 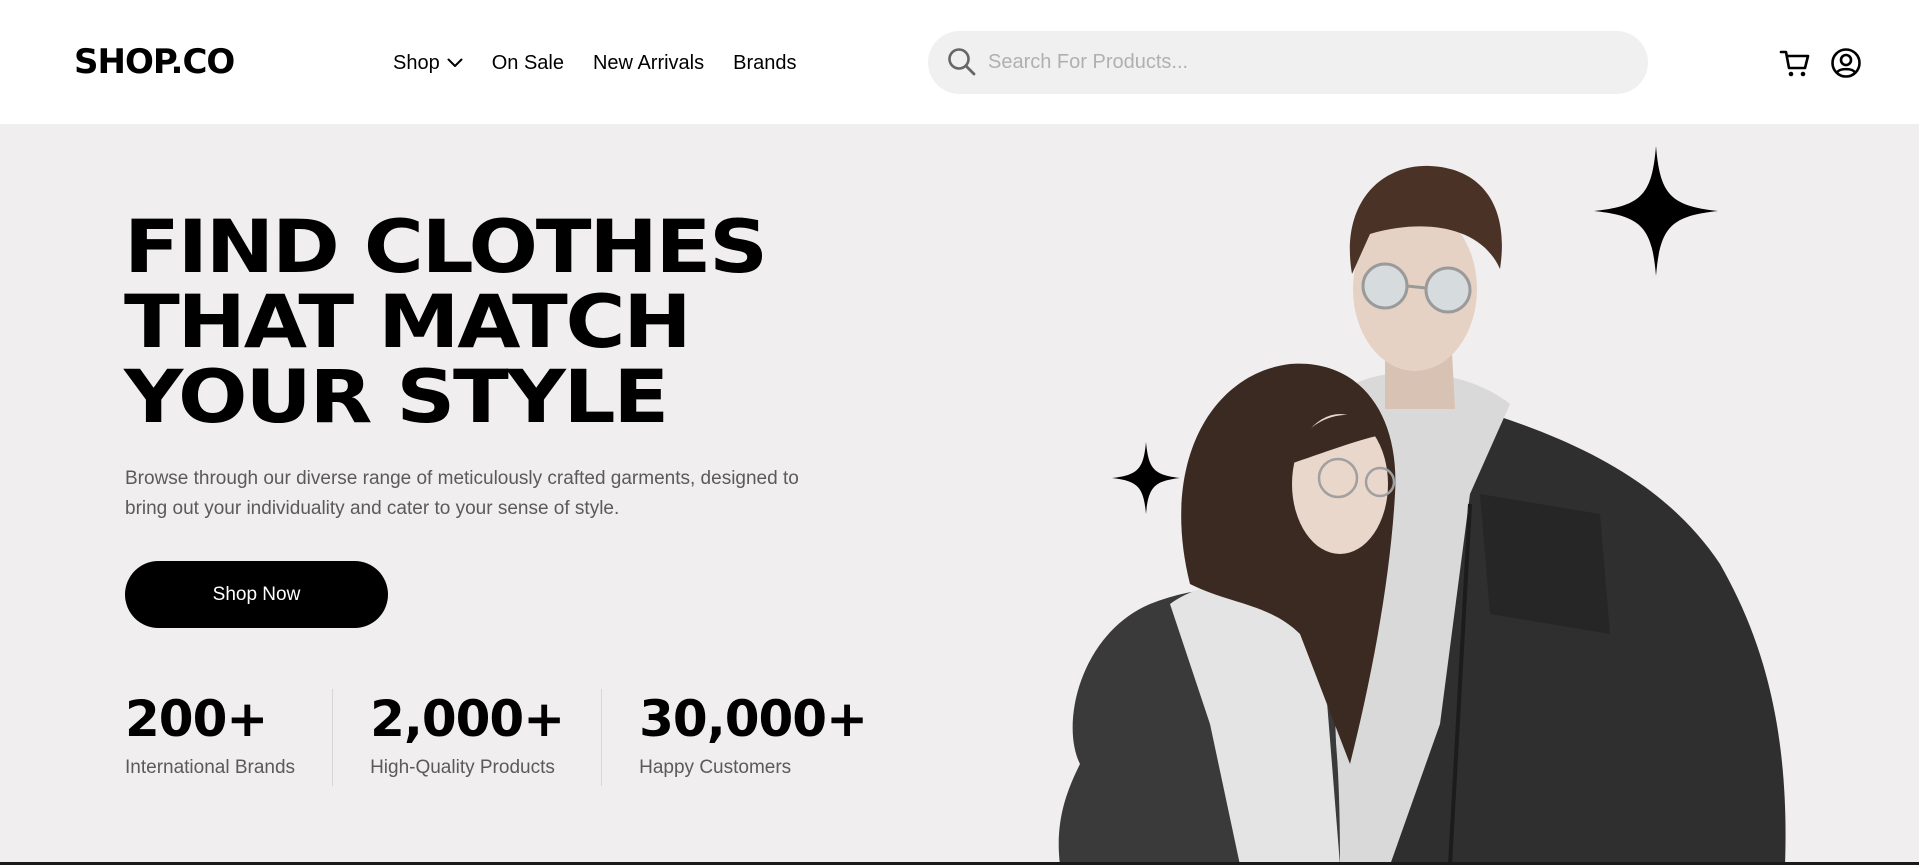 I want to click on stat-value: 200+, so click(x=196, y=719).